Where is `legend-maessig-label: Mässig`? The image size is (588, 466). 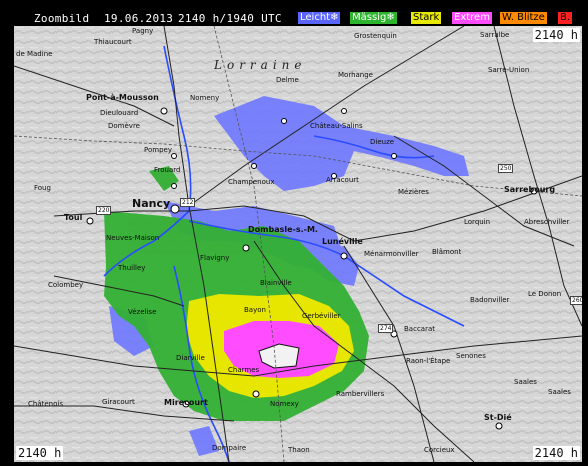
legend-maessig-label: Mässig is located at coordinates (369, 17).